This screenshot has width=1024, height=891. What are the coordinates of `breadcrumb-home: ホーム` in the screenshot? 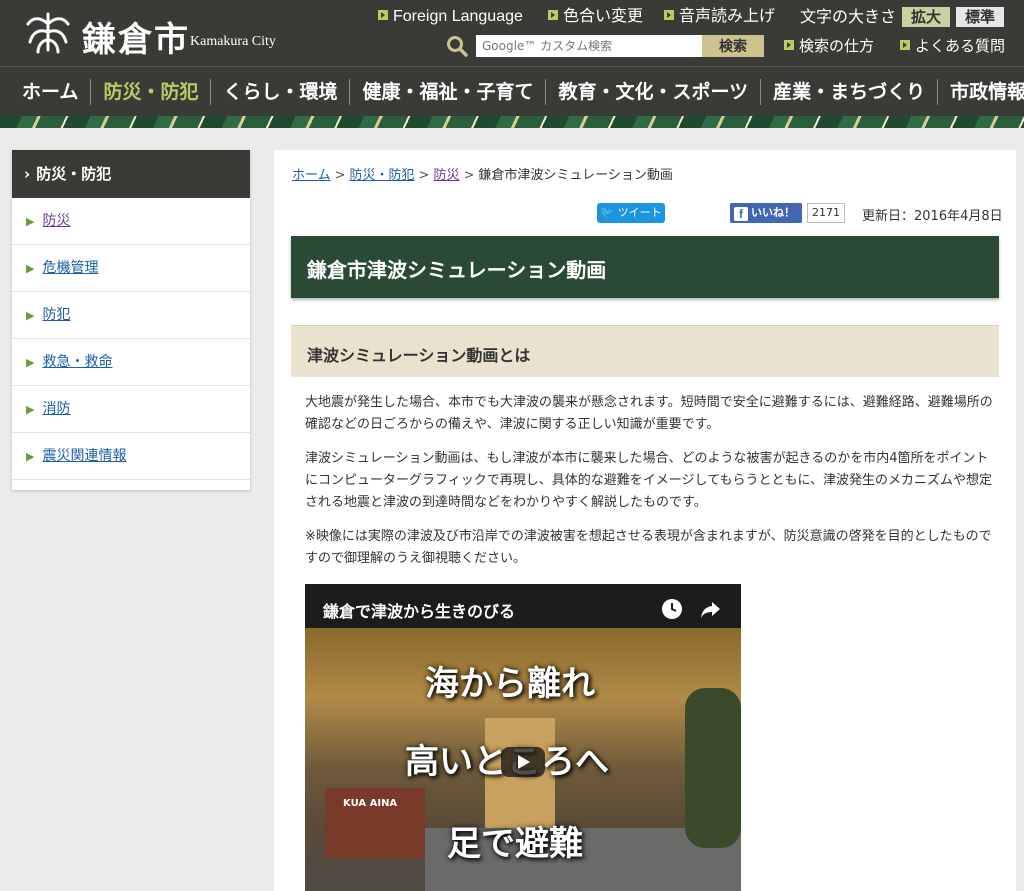 It's located at (311, 175).